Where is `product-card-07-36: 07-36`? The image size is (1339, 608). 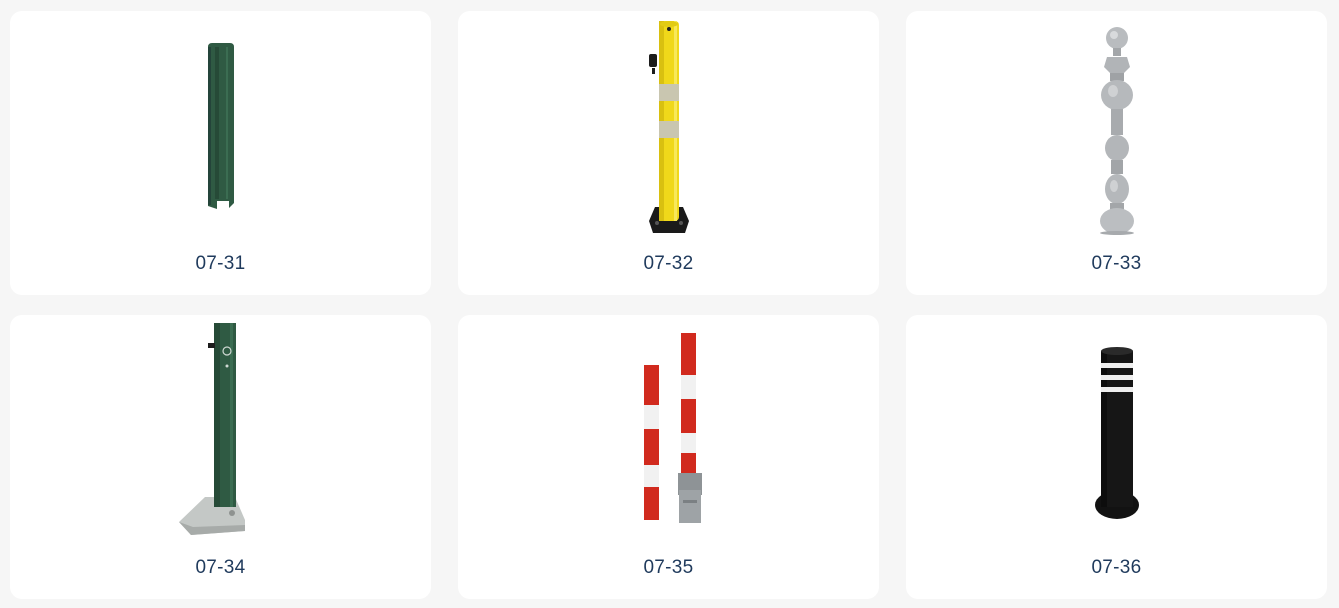
product-card-07-36: 07-36 is located at coordinates (1116, 457).